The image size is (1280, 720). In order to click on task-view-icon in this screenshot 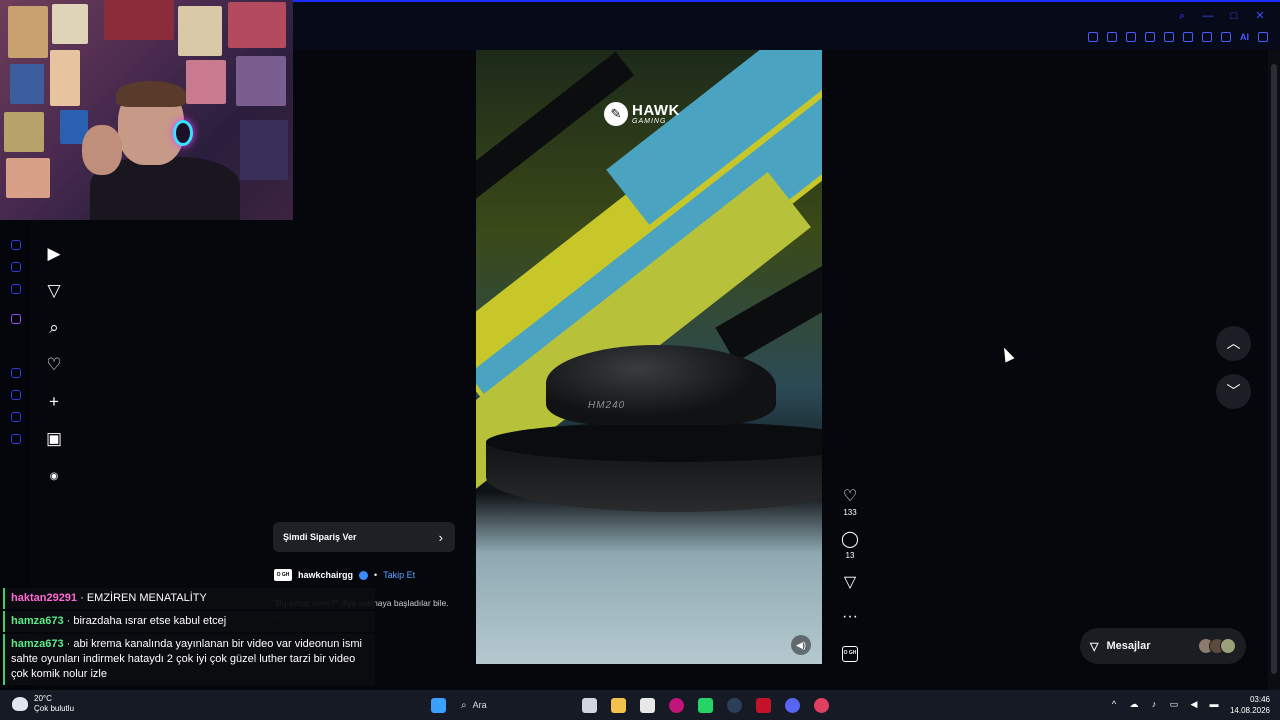, I will do `click(589, 705)`.